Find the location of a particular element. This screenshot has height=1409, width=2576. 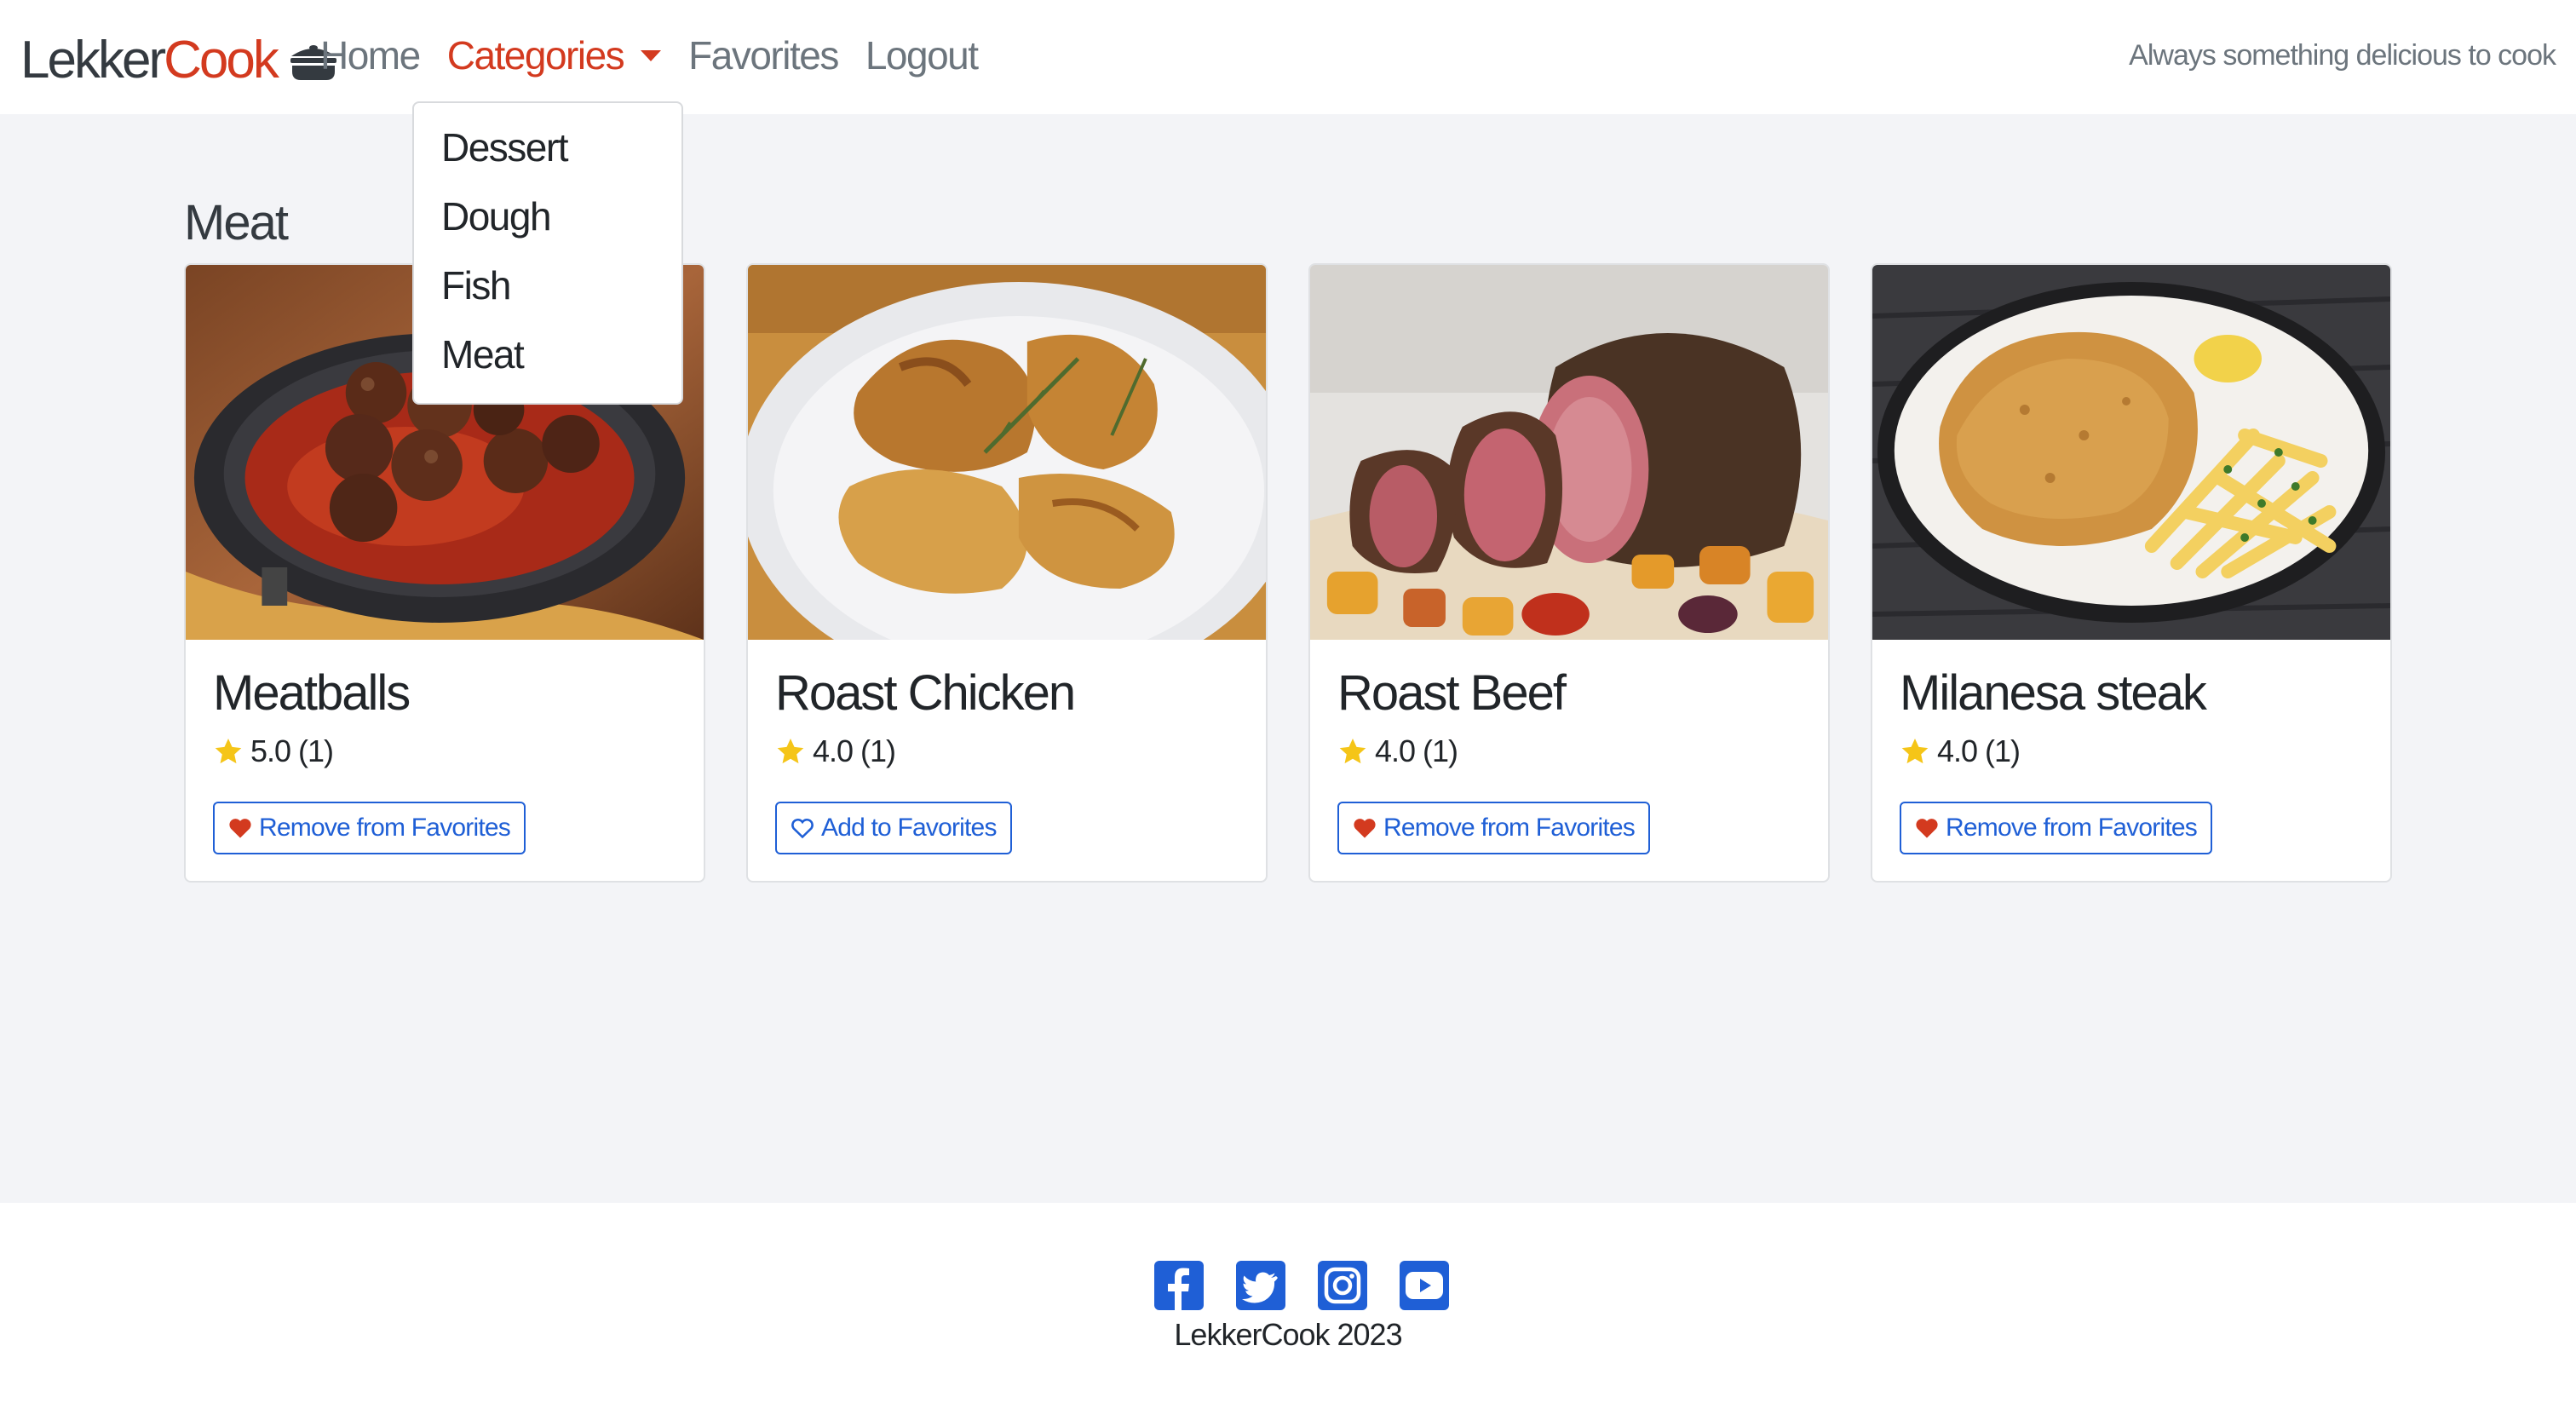

heart-outline-icon is located at coordinates (803, 828).